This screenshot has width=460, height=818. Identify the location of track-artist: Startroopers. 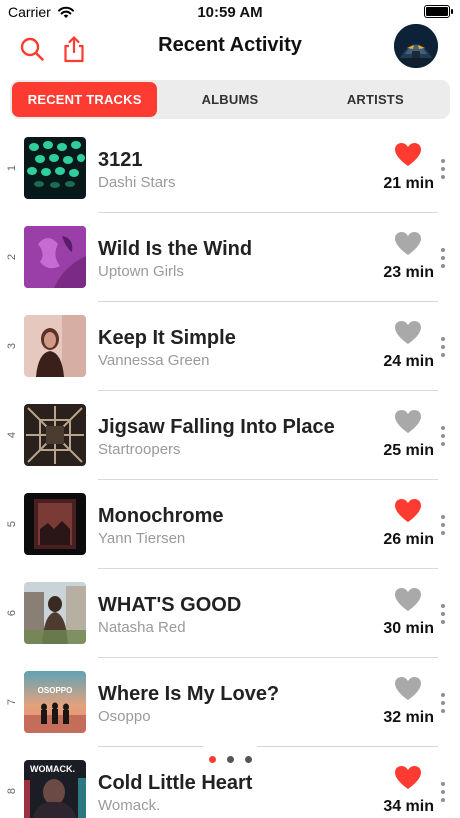
(139, 449).